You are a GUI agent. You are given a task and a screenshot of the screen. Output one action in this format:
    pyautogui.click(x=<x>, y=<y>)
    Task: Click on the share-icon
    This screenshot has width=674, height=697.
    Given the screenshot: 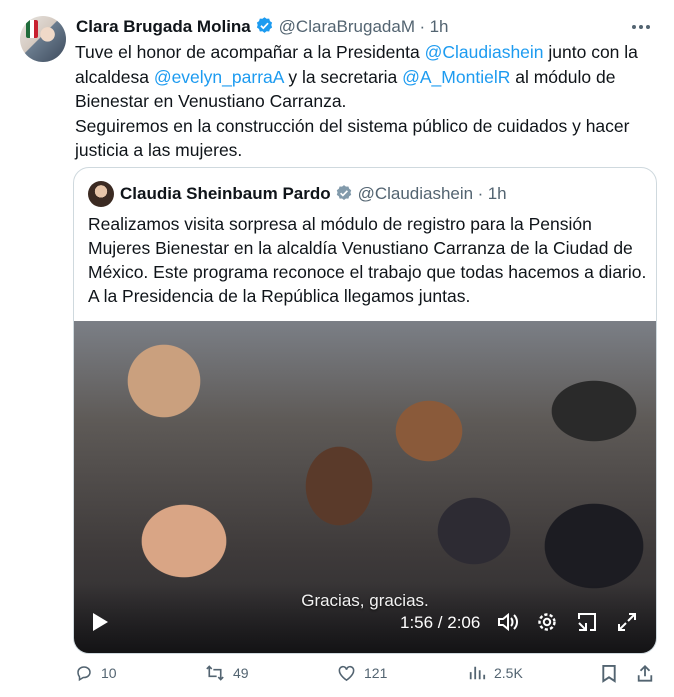 What is the action you would take?
    pyautogui.click(x=645, y=673)
    